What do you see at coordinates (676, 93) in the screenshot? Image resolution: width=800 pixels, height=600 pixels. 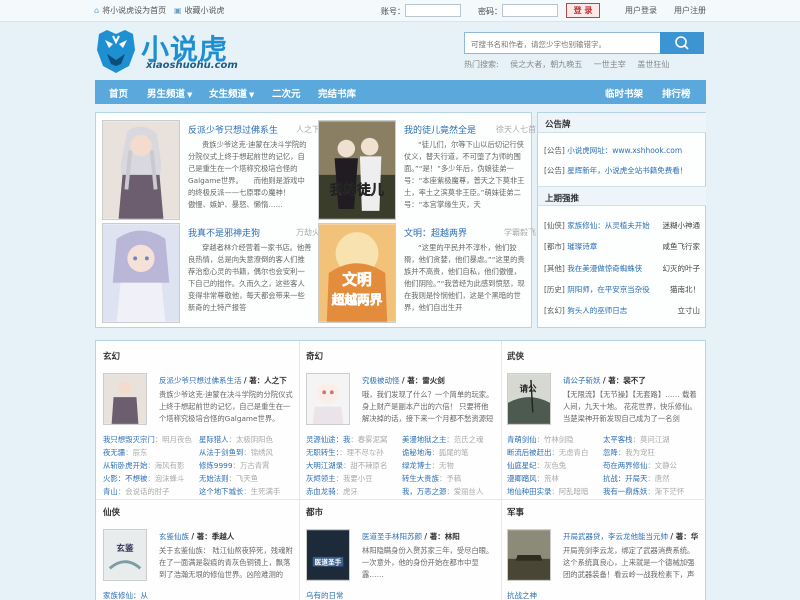 I see `nav-ranking: 排行榜` at bounding box center [676, 93].